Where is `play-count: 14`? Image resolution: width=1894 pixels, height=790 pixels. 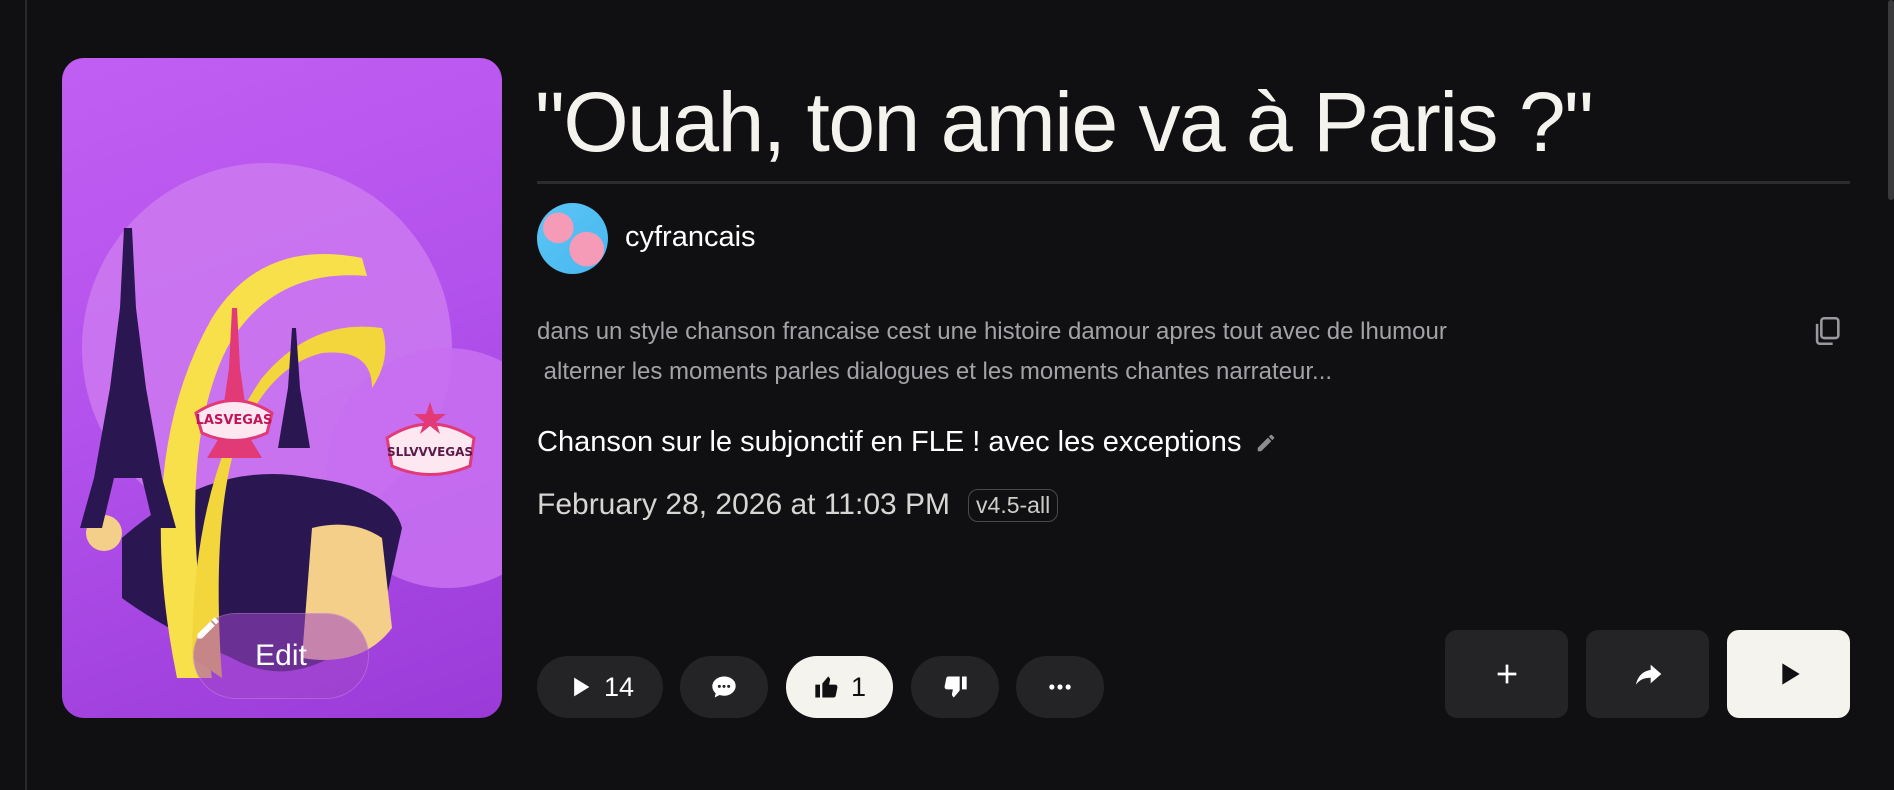
play-count: 14 is located at coordinates (619, 686).